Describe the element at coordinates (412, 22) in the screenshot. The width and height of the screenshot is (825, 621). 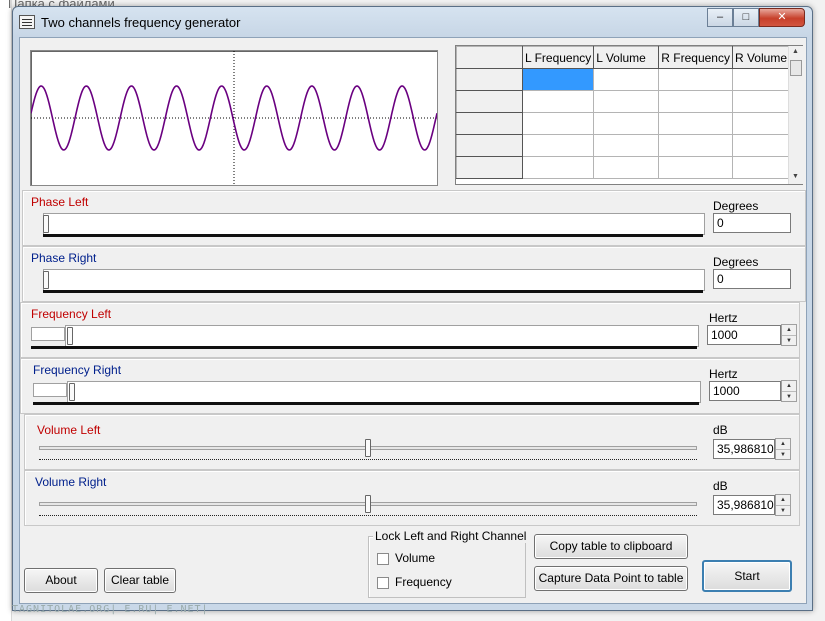
I see `title-bar: Two channels frequency generator – □ ✕` at that location.